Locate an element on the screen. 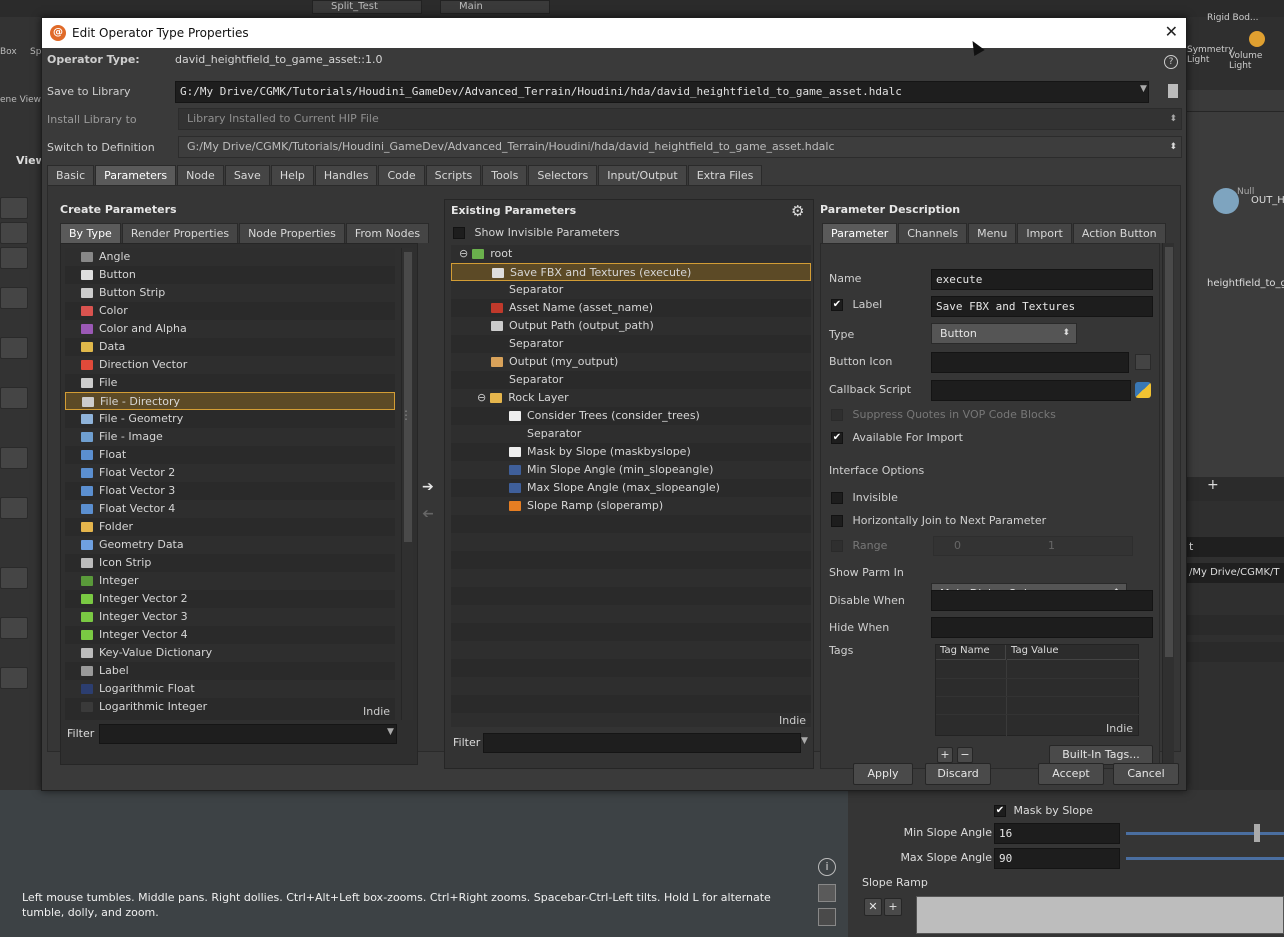  tab-help: Help is located at coordinates (292, 175).